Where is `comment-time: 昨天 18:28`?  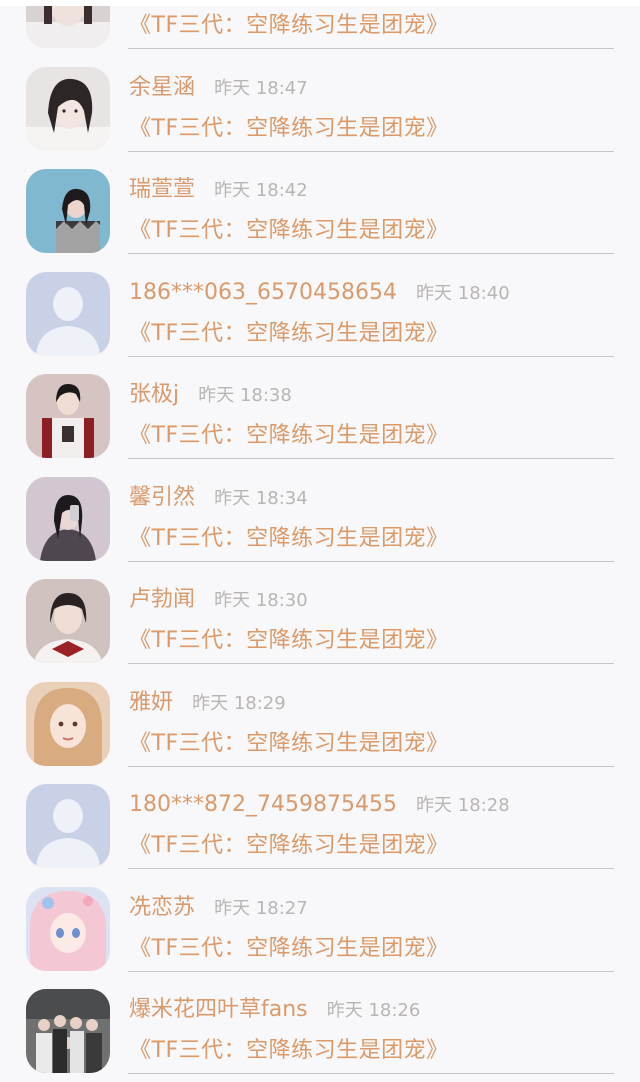 comment-time: 昨天 18:28 is located at coordinates (463, 805).